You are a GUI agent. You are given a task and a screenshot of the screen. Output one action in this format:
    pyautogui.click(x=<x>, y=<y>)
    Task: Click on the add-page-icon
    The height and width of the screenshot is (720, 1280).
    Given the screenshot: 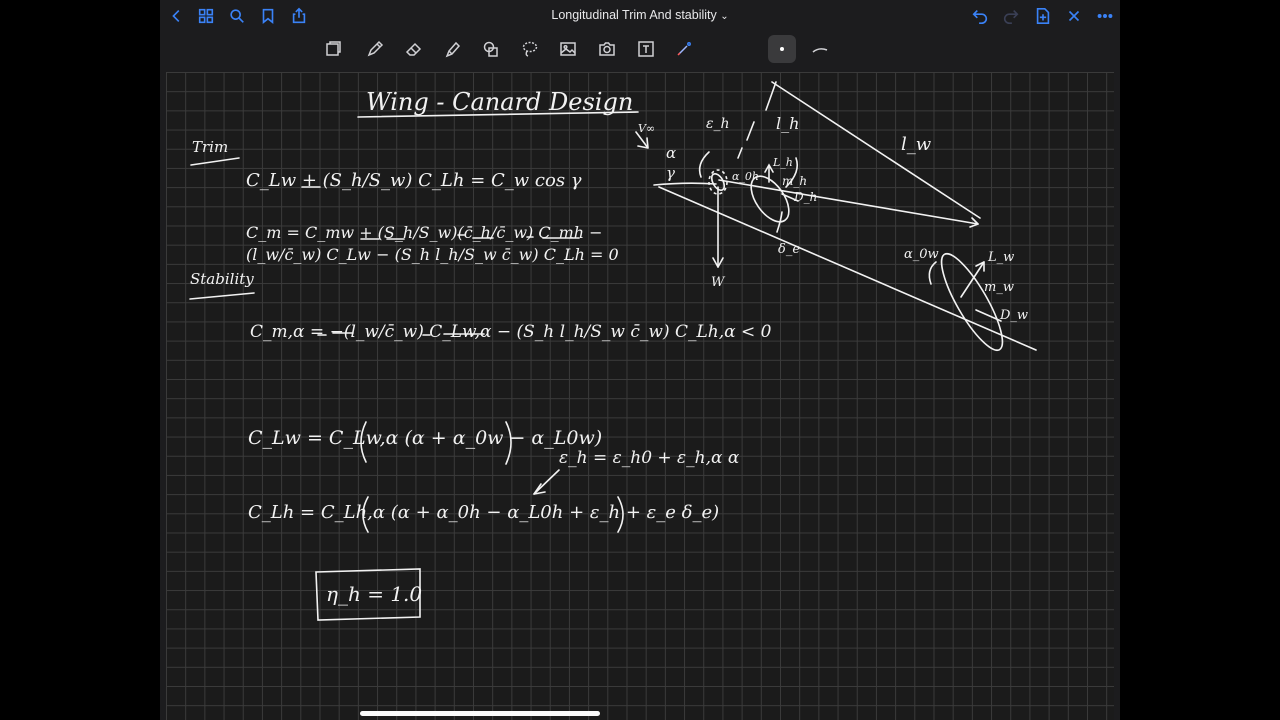 What is the action you would take?
    pyautogui.click(x=1043, y=16)
    